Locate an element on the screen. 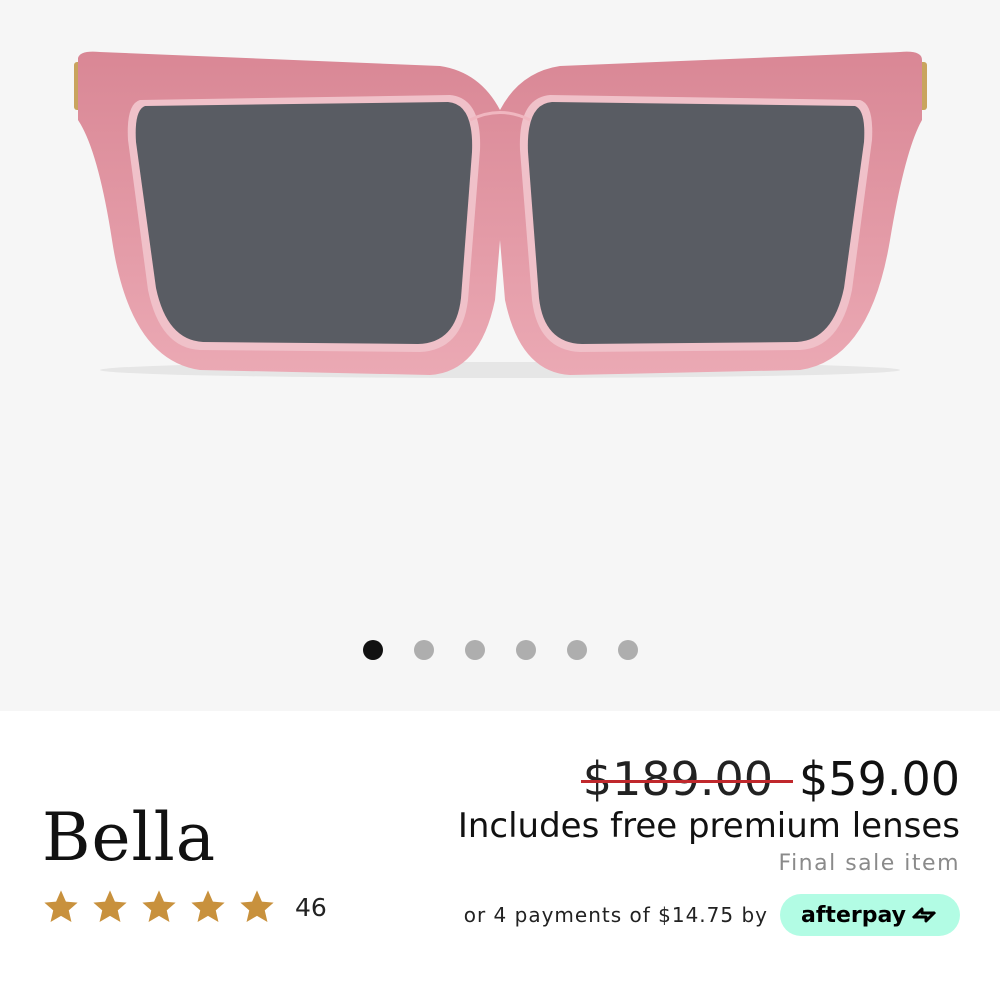  product-rating: 46 is located at coordinates (184, 907).